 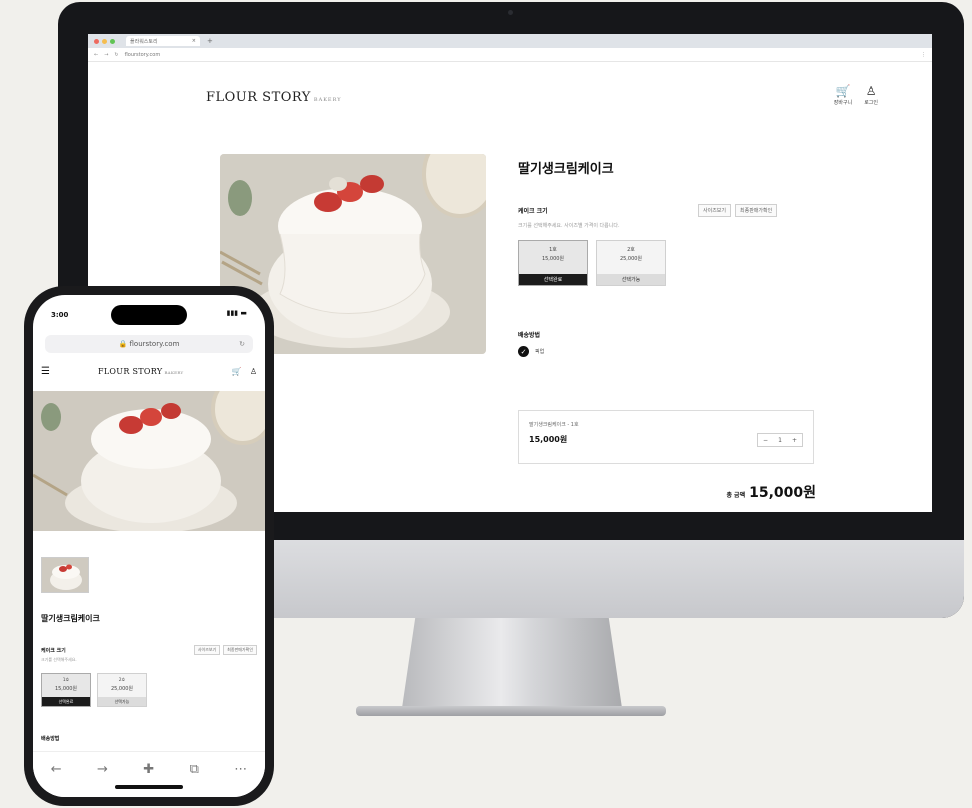 I want to click on total-price: 총 금액 15,000원, so click(x=771, y=492).